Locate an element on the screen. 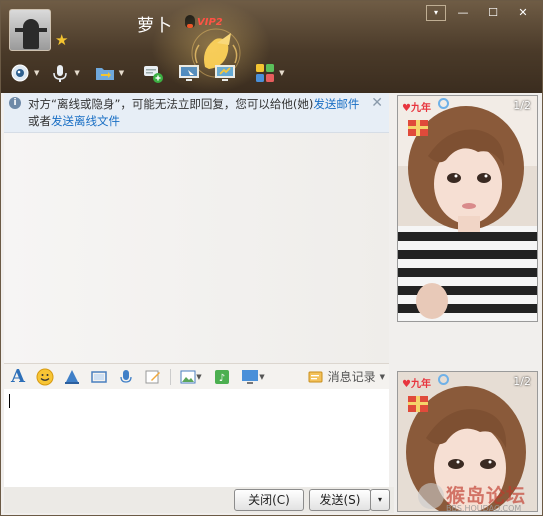  remote-assist-button is located at coordinates (189, 73).